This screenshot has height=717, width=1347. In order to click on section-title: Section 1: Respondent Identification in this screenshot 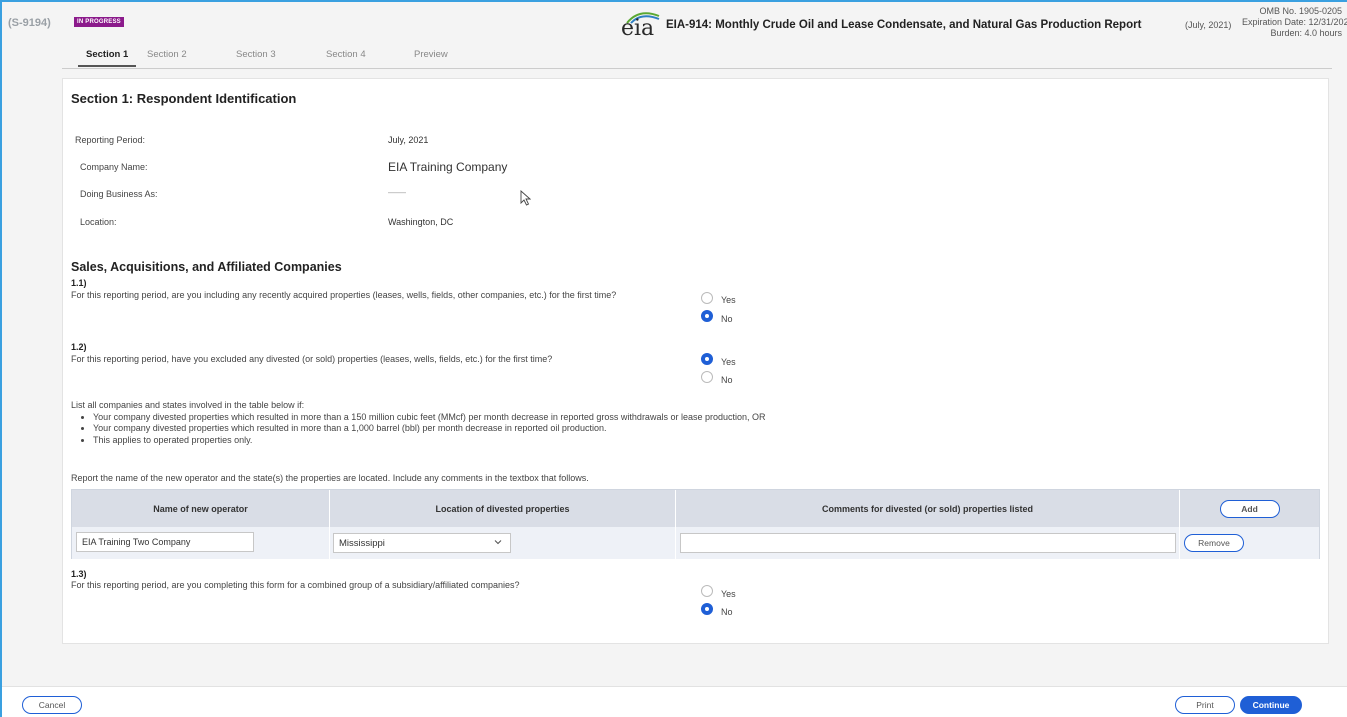, I will do `click(184, 98)`.